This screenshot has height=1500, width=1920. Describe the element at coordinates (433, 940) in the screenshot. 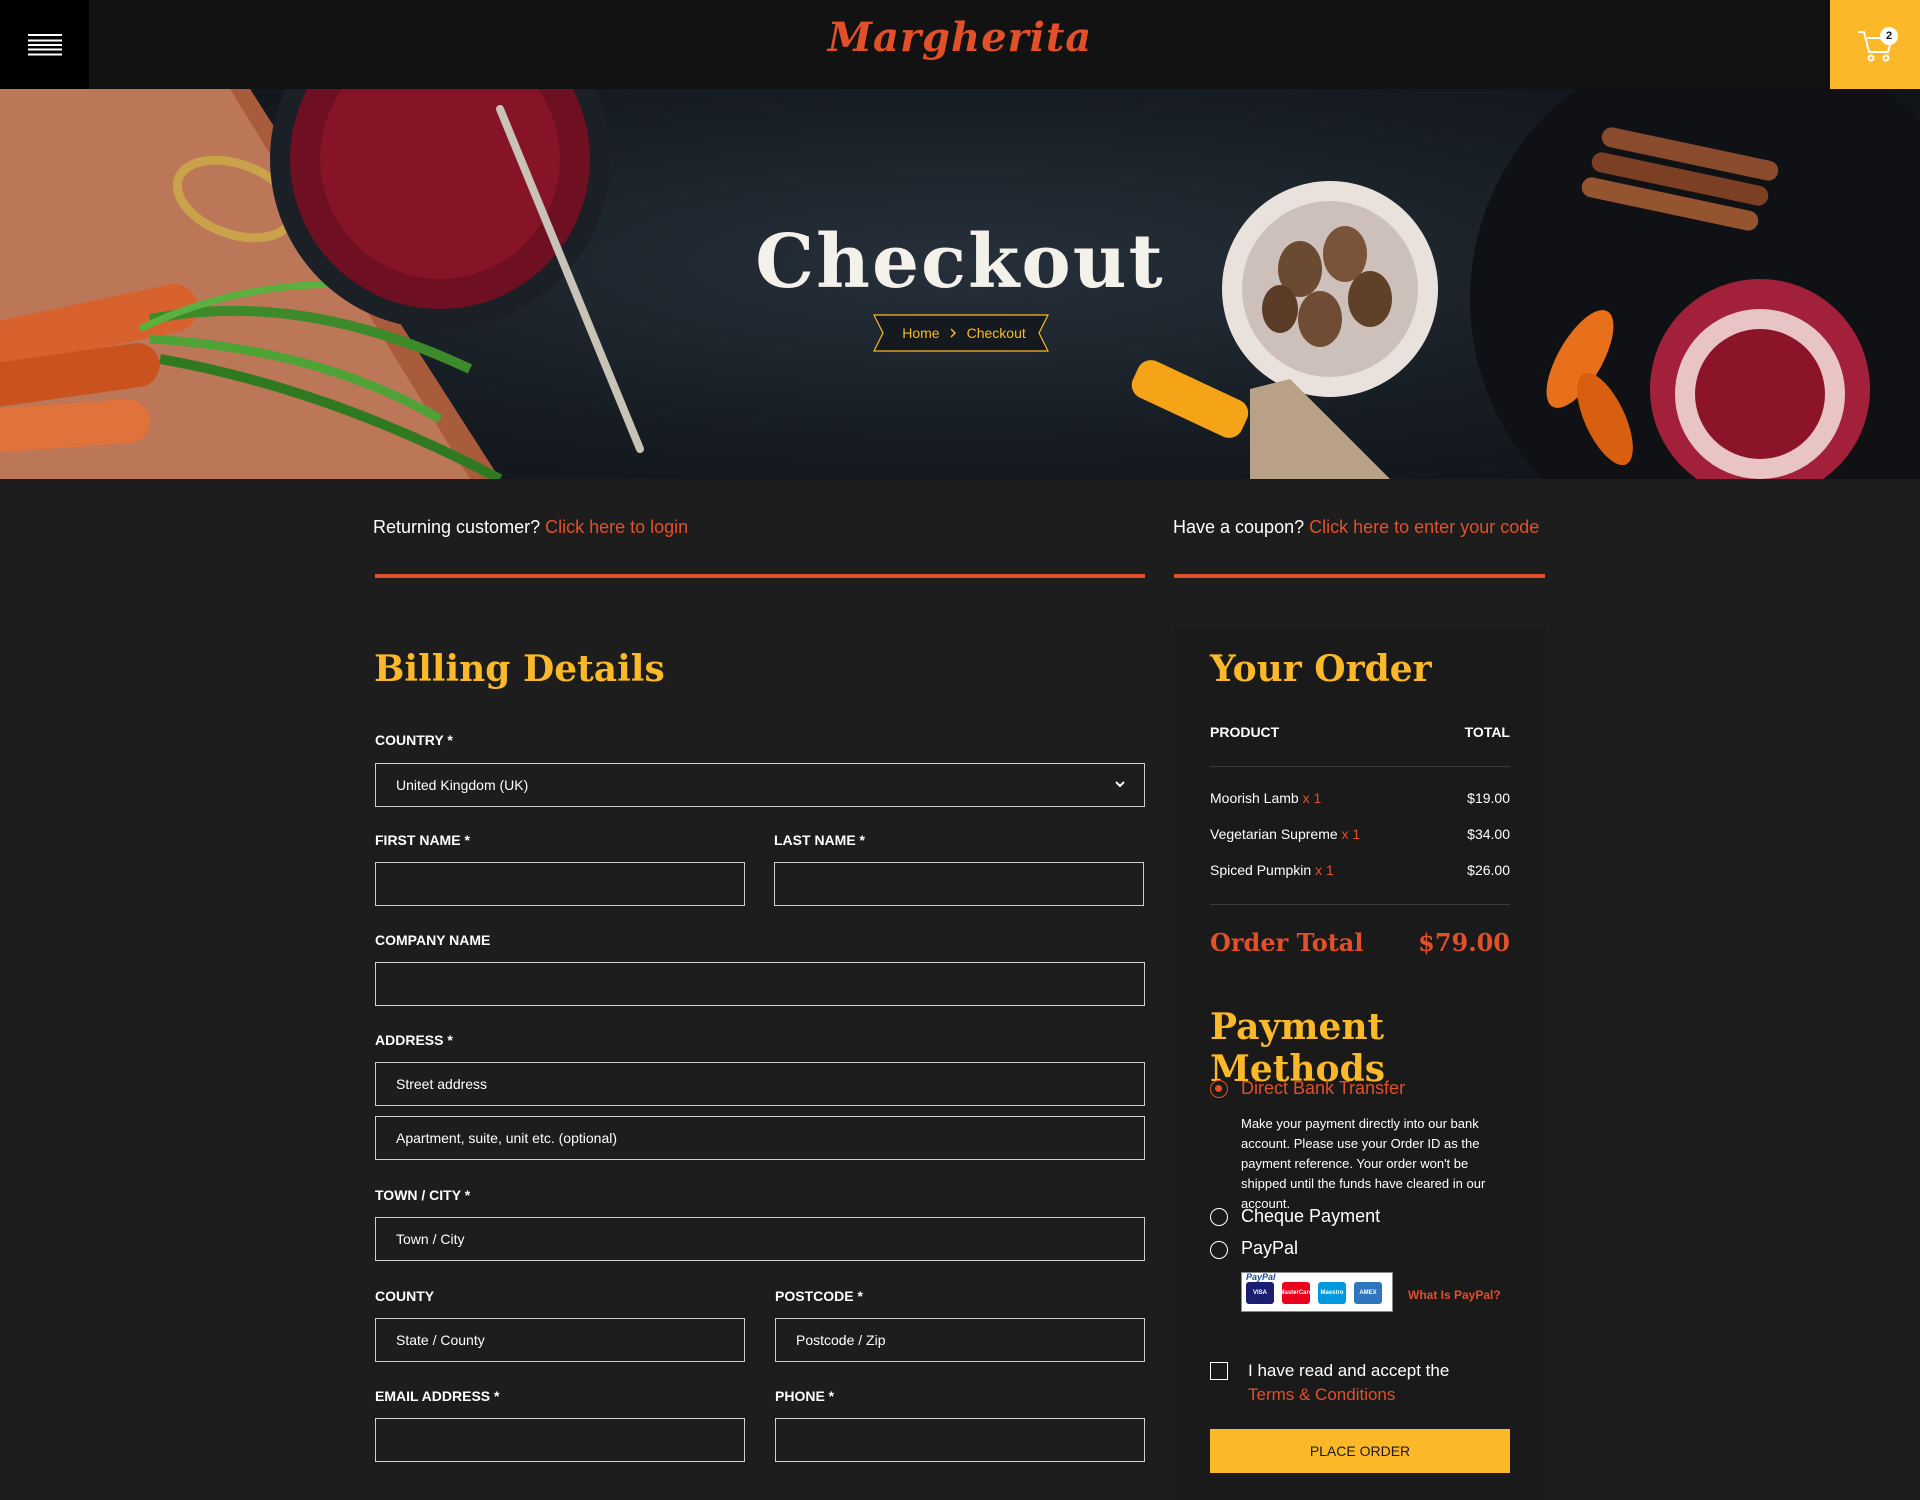

I see `company-label: COMPANY NAME` at that location.